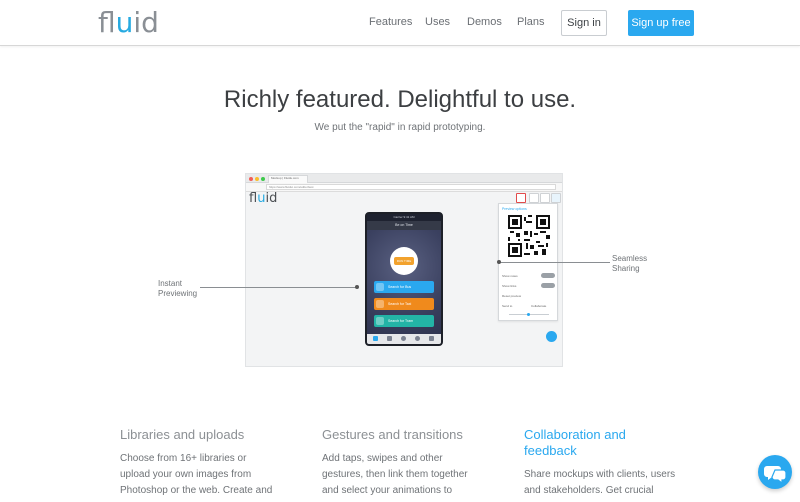  What do you see at coordinates (124, 22) in the screenshot?
I see `logo-accent: u` at bounding box center [124, 22].